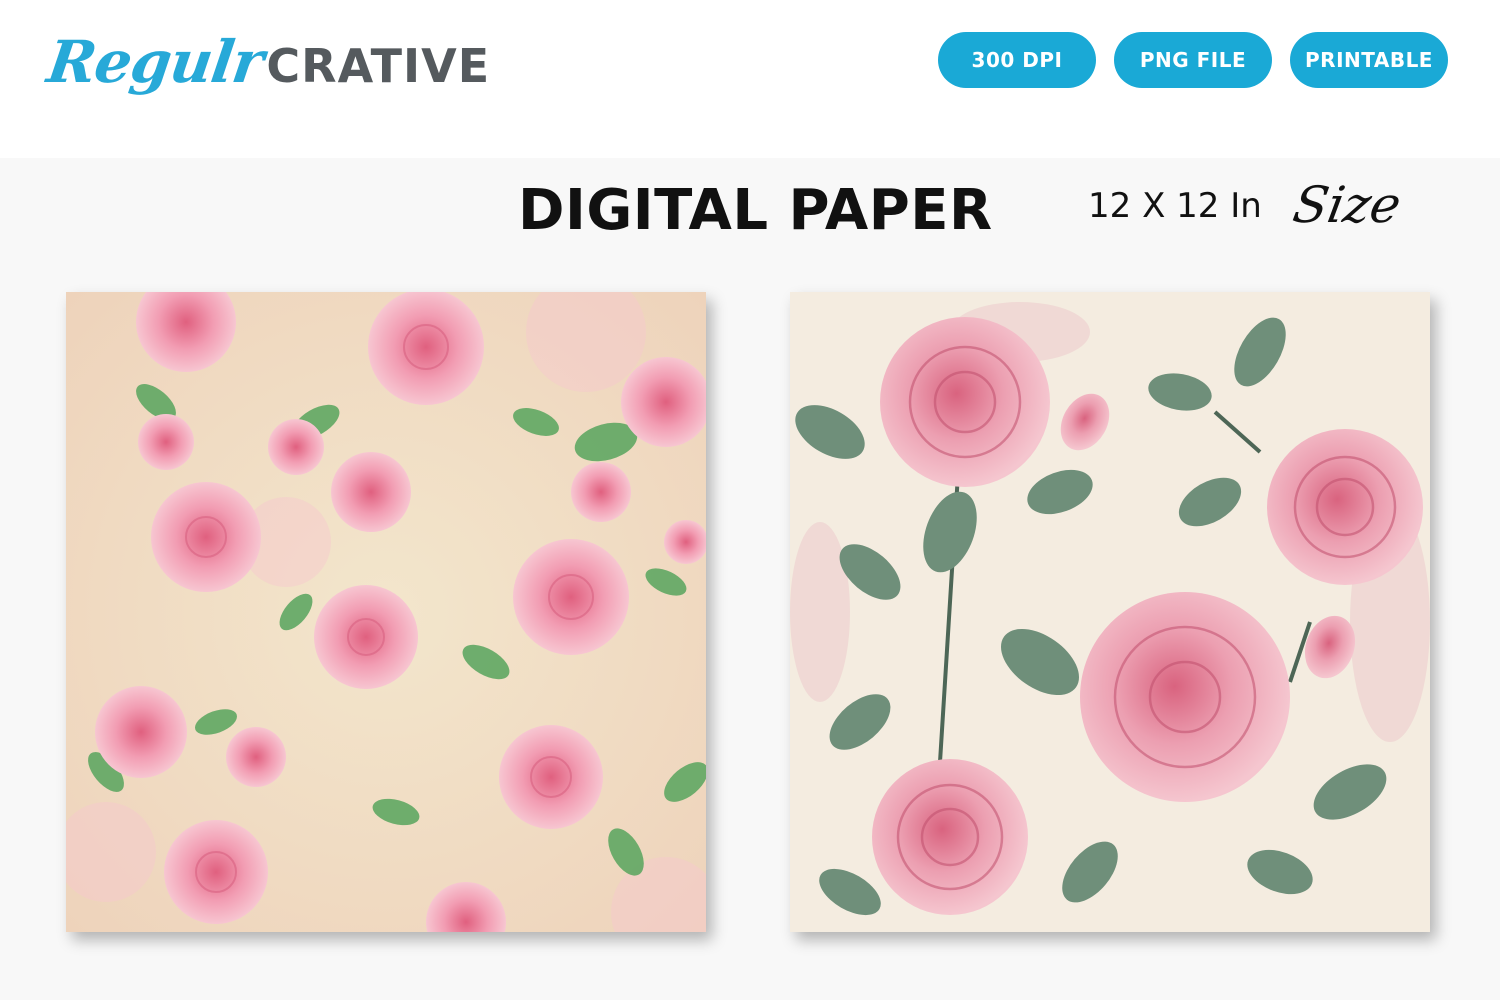 Image resolution: width=1500 pixels, height=1000 pixels. I want to click on page-title: DIGITAL PAPER, so click(755, 210).